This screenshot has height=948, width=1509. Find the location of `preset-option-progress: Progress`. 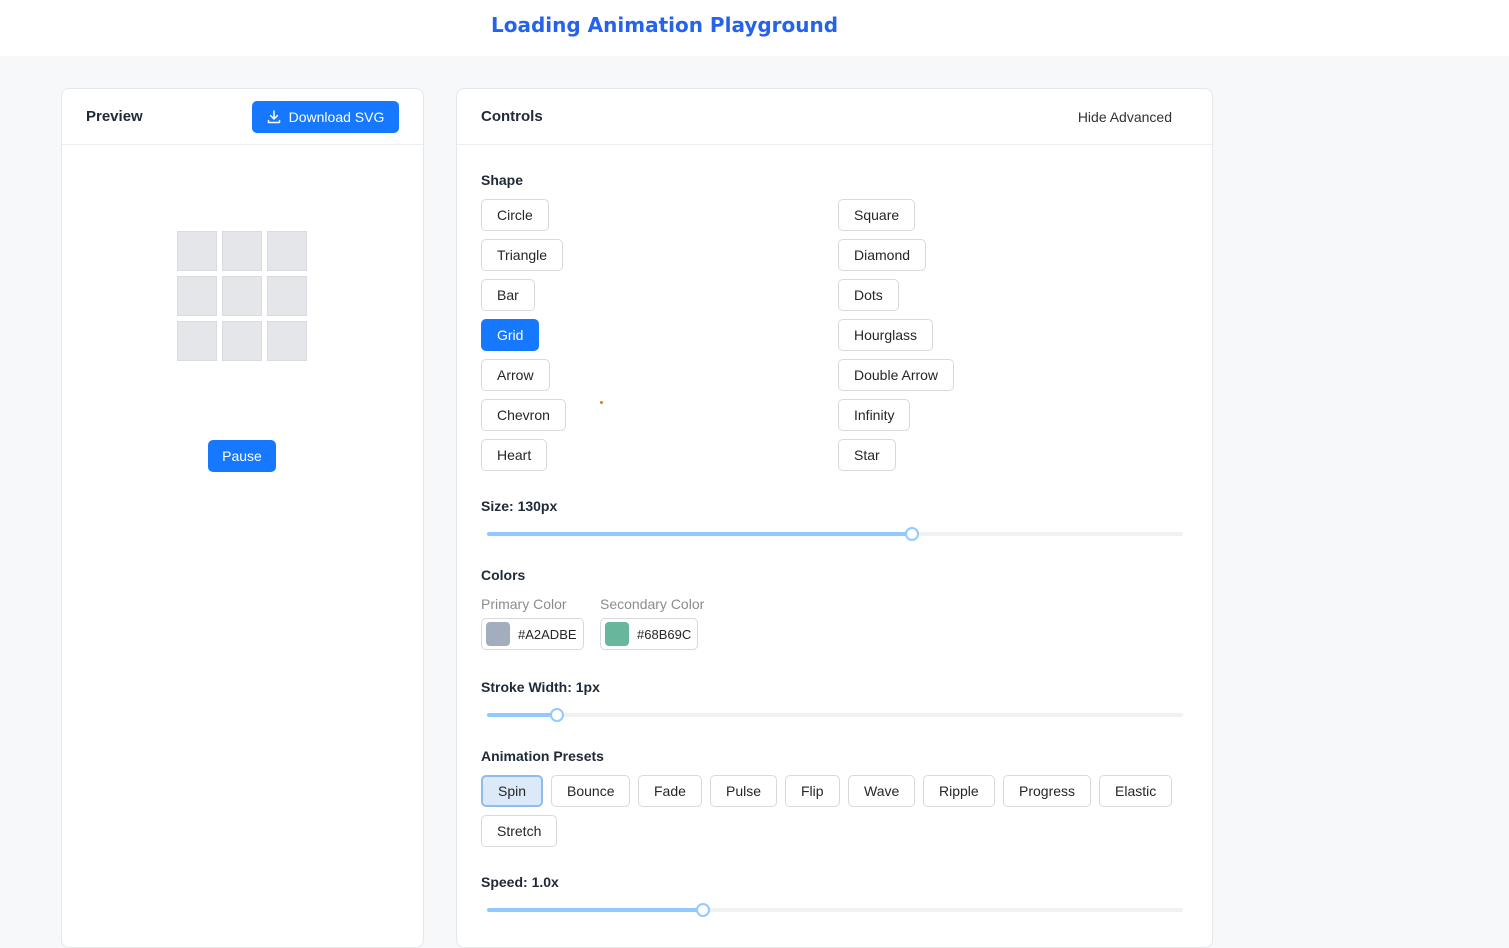

preset-option-progress: Progress is located at coordinates (1047, 791).